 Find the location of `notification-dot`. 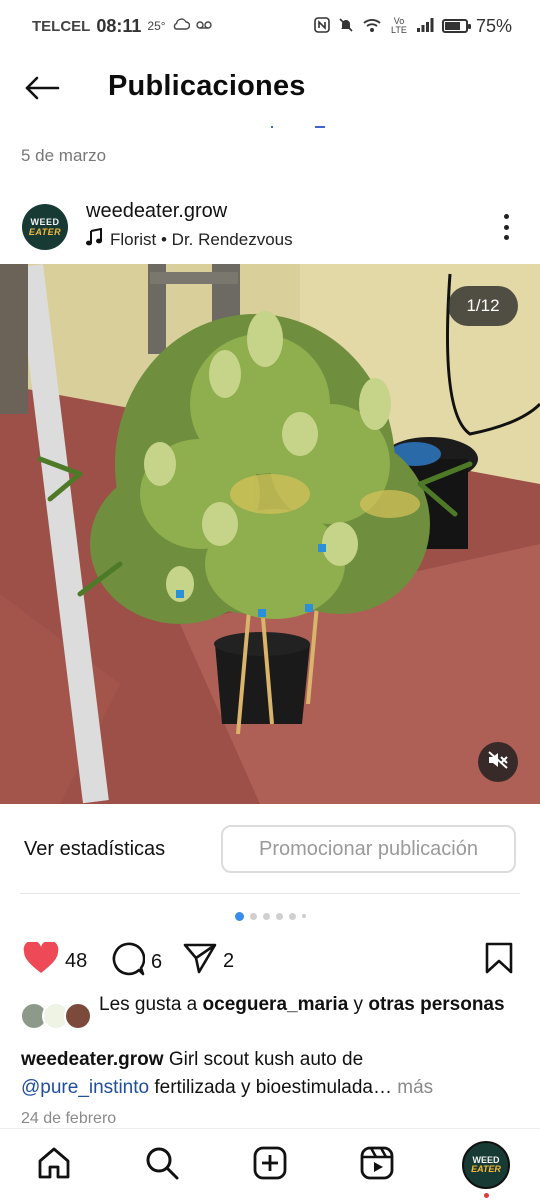

notification-dot is located at coordinates (486, 1195).